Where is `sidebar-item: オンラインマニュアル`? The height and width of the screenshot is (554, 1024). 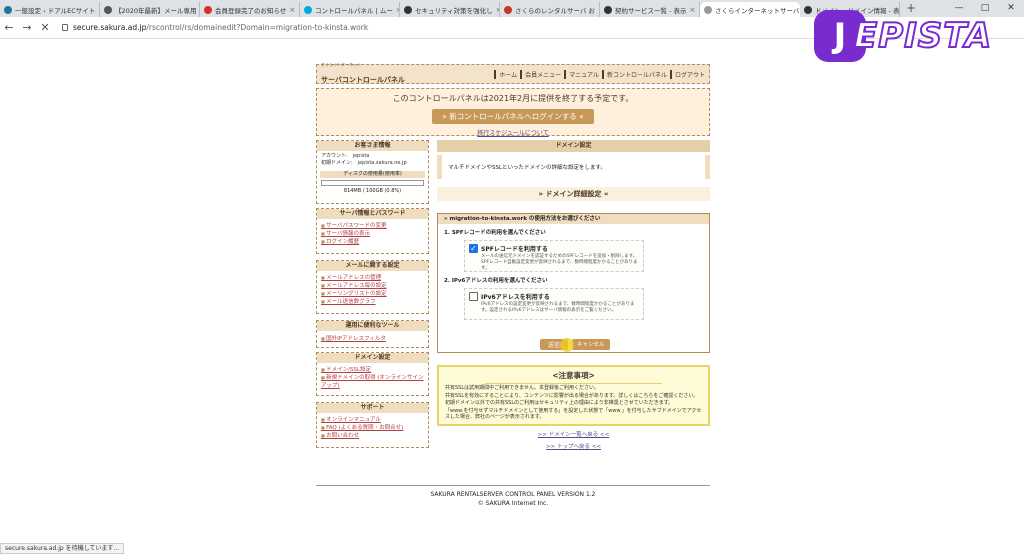 sidebar-item: オンラインマニュアル is located at coordinates (372, 420).